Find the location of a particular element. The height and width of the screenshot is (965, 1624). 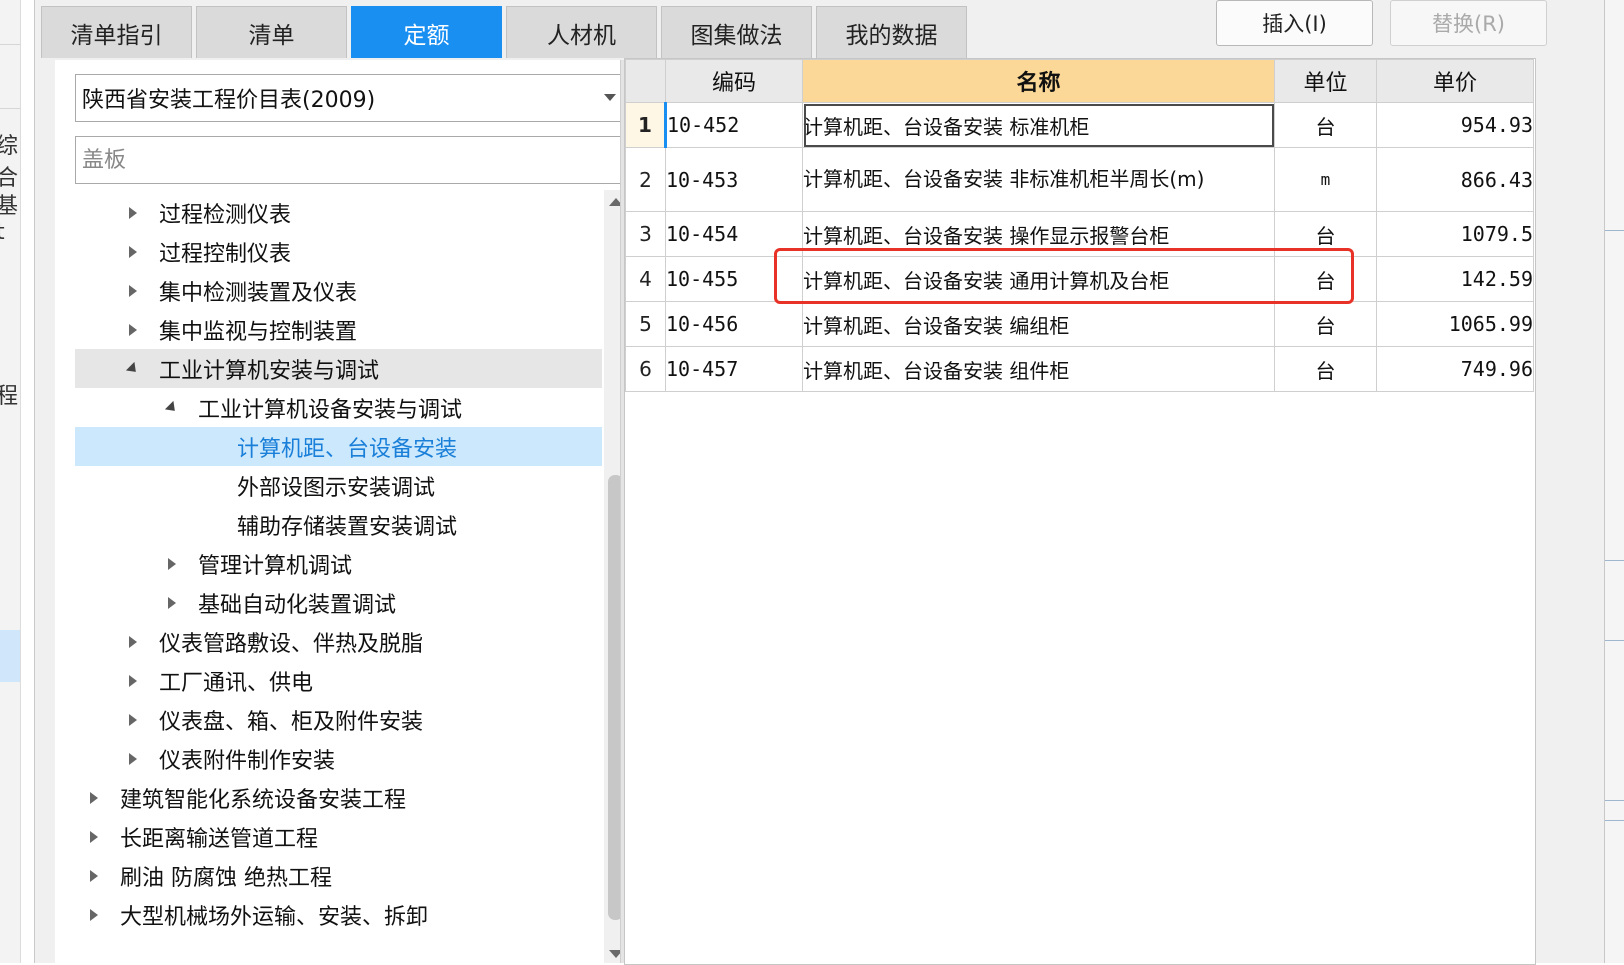

table-row: 5 10-456 计算机距、台设备安装 编组柜 台 1065.99 is located at coordinates (1079, 324).